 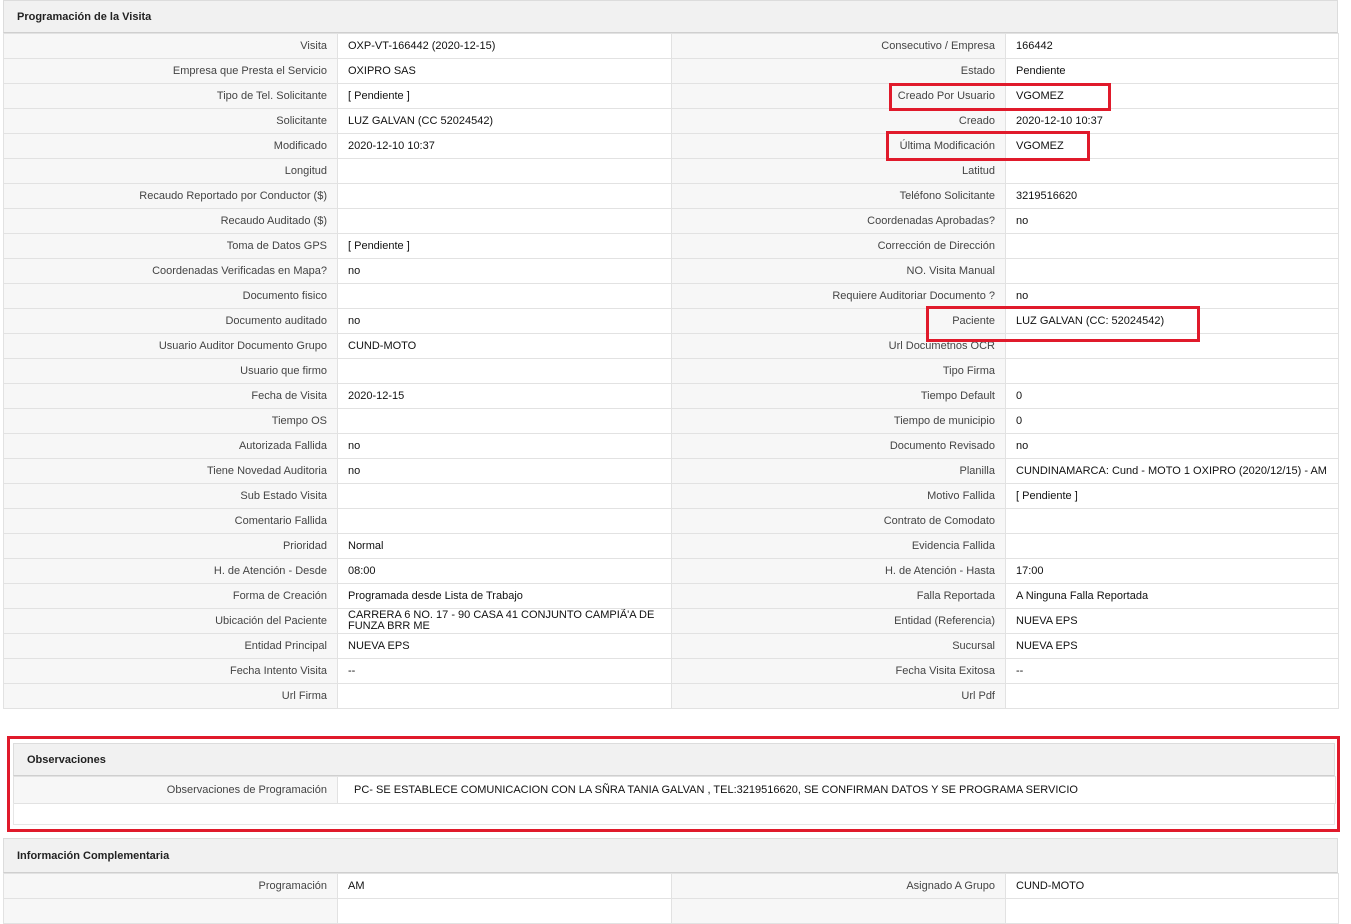 What do you see at coordinates (838, 696) in the screenshot?
I see `field-label: Url Pdf` at bounding box center [838, 696].